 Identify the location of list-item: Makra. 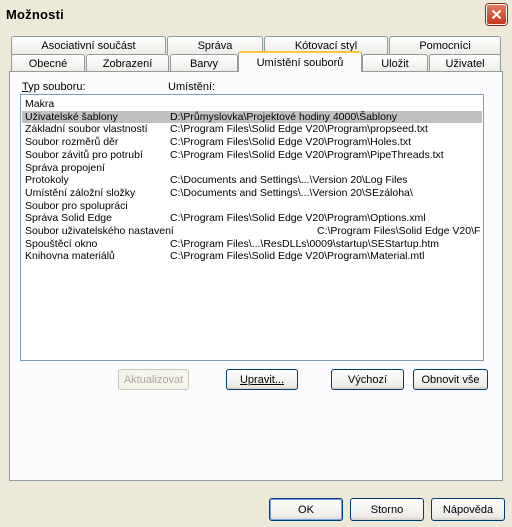
(252, 104).